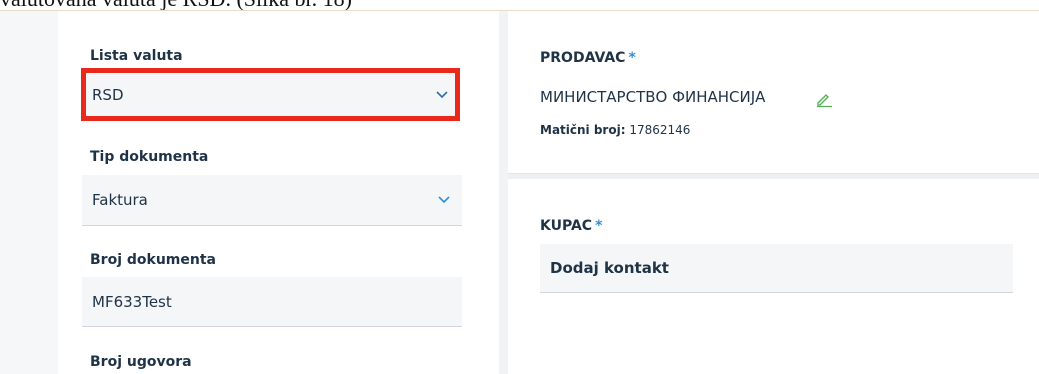  What do you see at coordinates (136, 56) in the screenshot?
I see `currency-label: Lista valuta` at bounding box center [136, 56].